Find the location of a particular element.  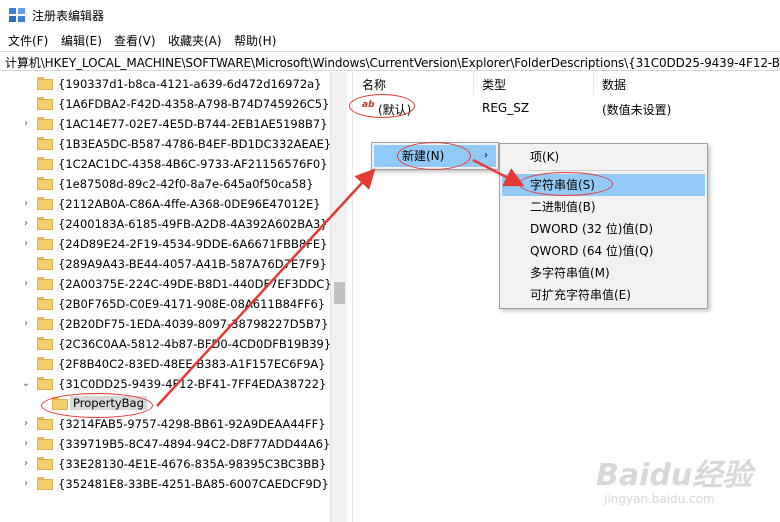

tree-item: {2C36C0AA-5812-4b87-BFD0-4CD0DFB19B39} is located at coordinates (165, 344).